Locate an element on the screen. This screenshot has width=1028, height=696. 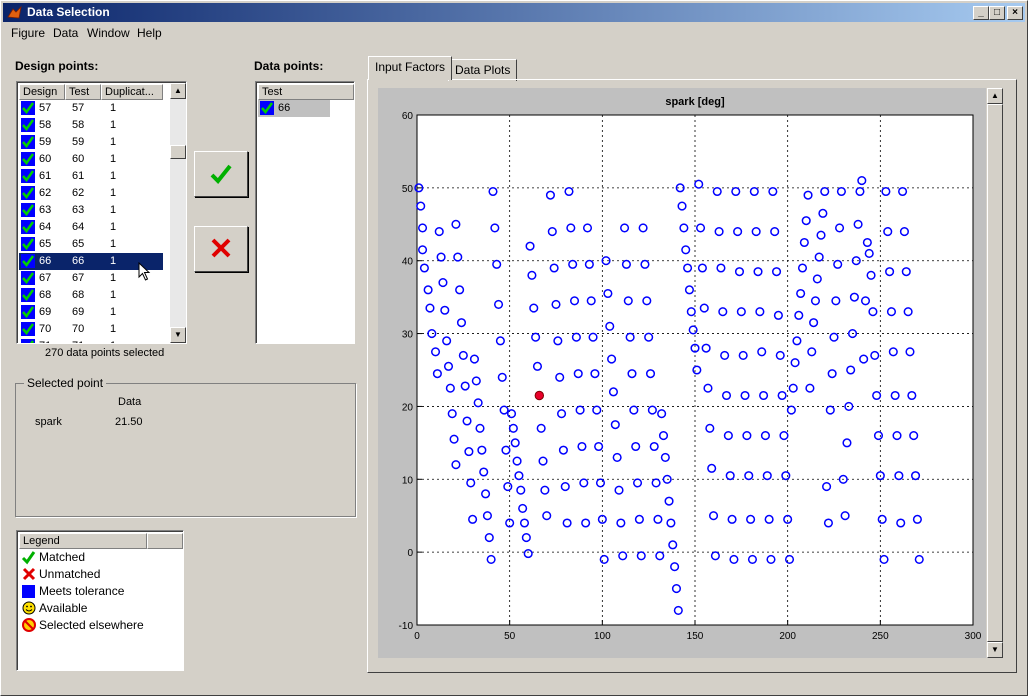
y-tick-label: 20 is located at coordinates (408, 407).